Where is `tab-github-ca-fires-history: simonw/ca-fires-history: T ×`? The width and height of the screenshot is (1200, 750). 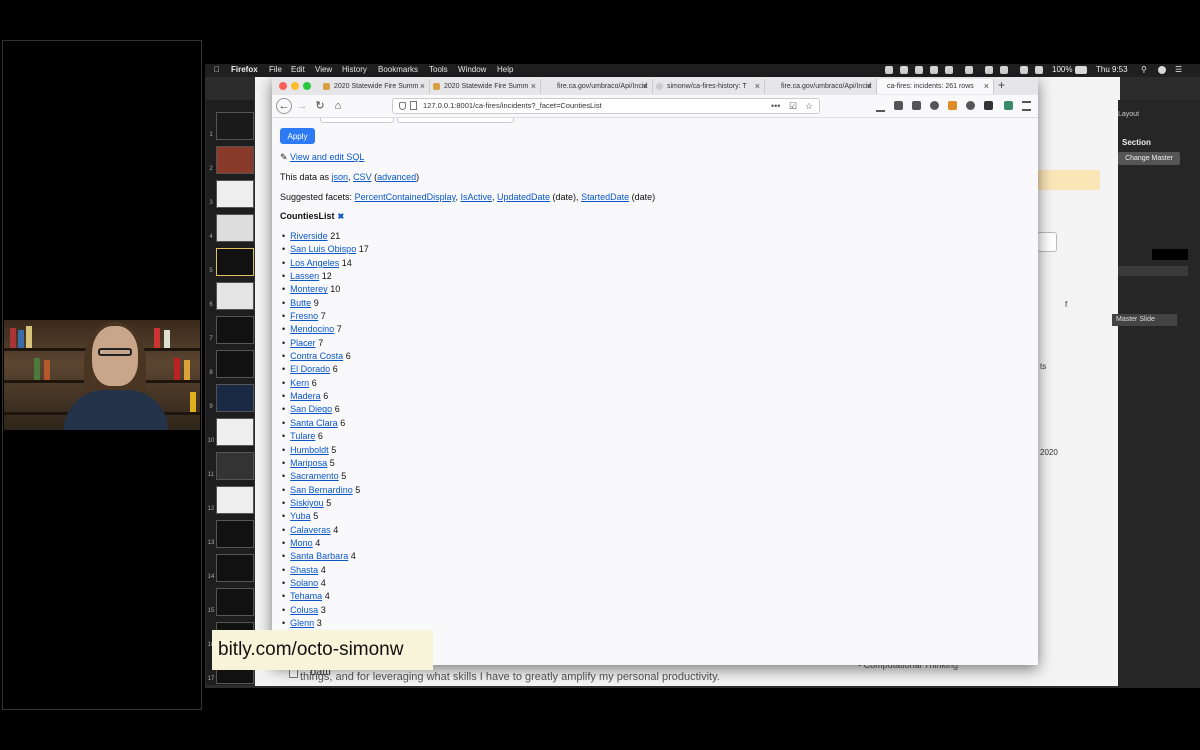
tab-github-ca-fires-history: simonw/ca-fires-history: T × is located at coordinates (709, 86).